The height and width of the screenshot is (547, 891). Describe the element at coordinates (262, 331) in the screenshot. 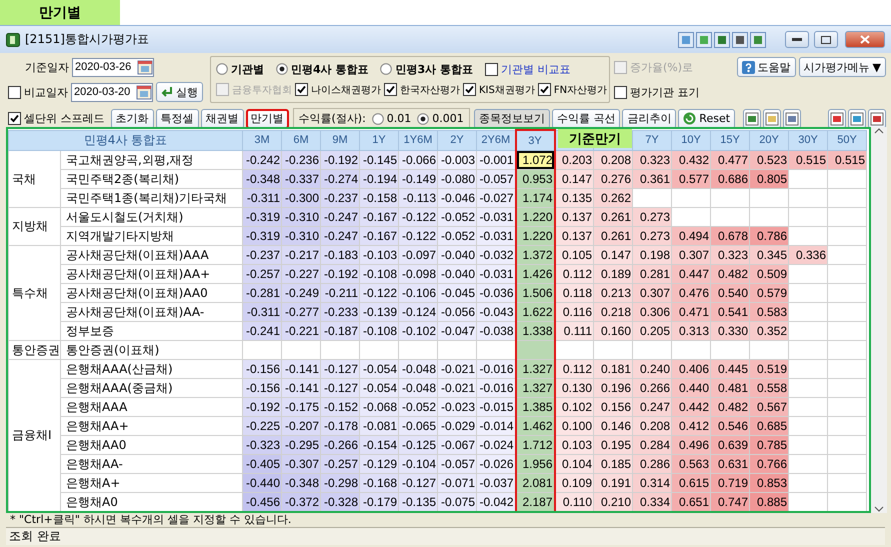

I see `value-cell: -0.241` at that location.